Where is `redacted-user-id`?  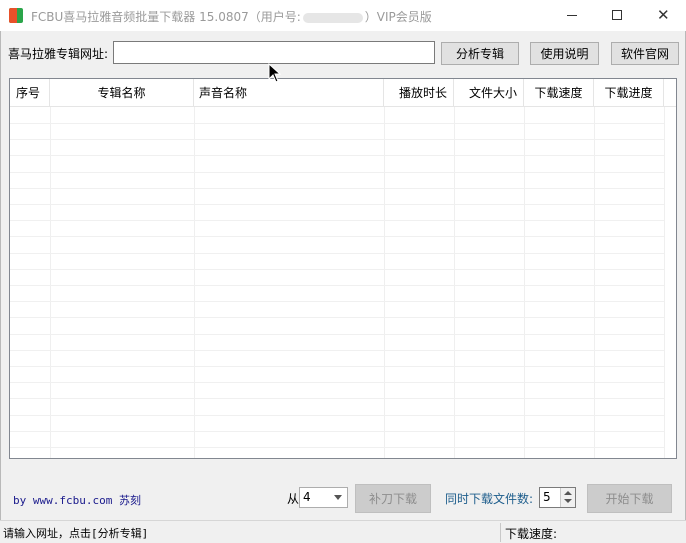 redacted-user-id is located at coordinates (332, 17).